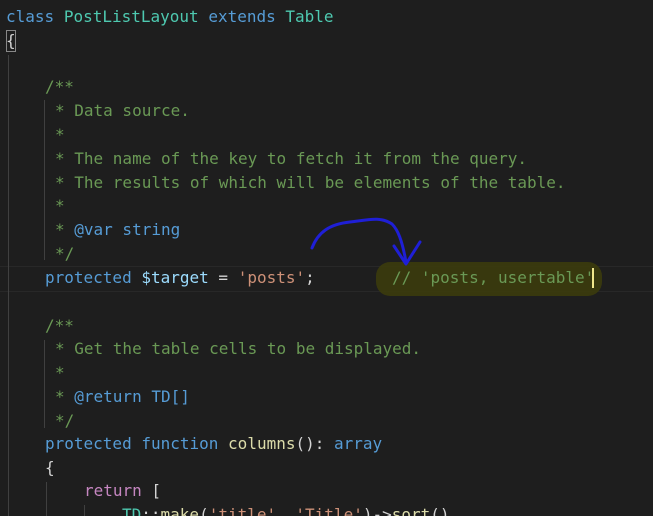 This screenshot has height=516, width=653. I want to click on hand-drawn-arrow, so click(366, 241).